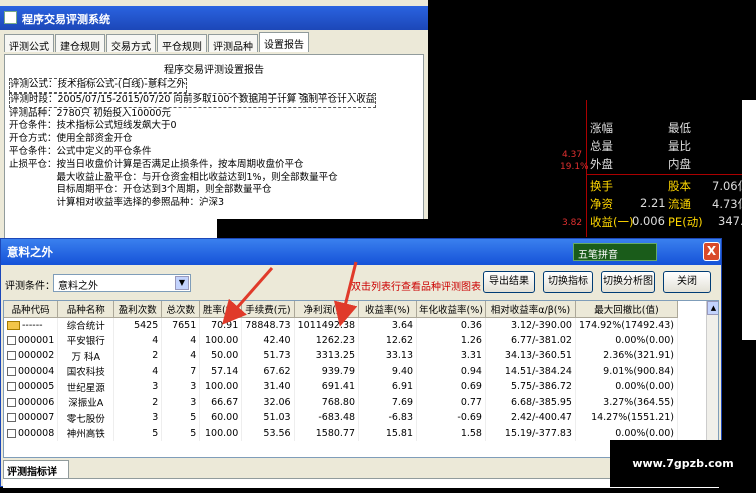 This screenshot has width=756, height=493. I want to click on table-cell: 6.77/-381.02, so click(530, 340).